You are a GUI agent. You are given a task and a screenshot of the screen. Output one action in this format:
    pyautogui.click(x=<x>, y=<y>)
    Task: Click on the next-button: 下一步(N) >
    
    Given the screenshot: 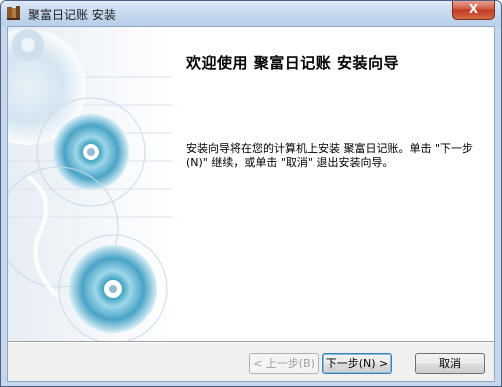 What is the action you would take?
    pyautogui.click(x=357, y=363)
    